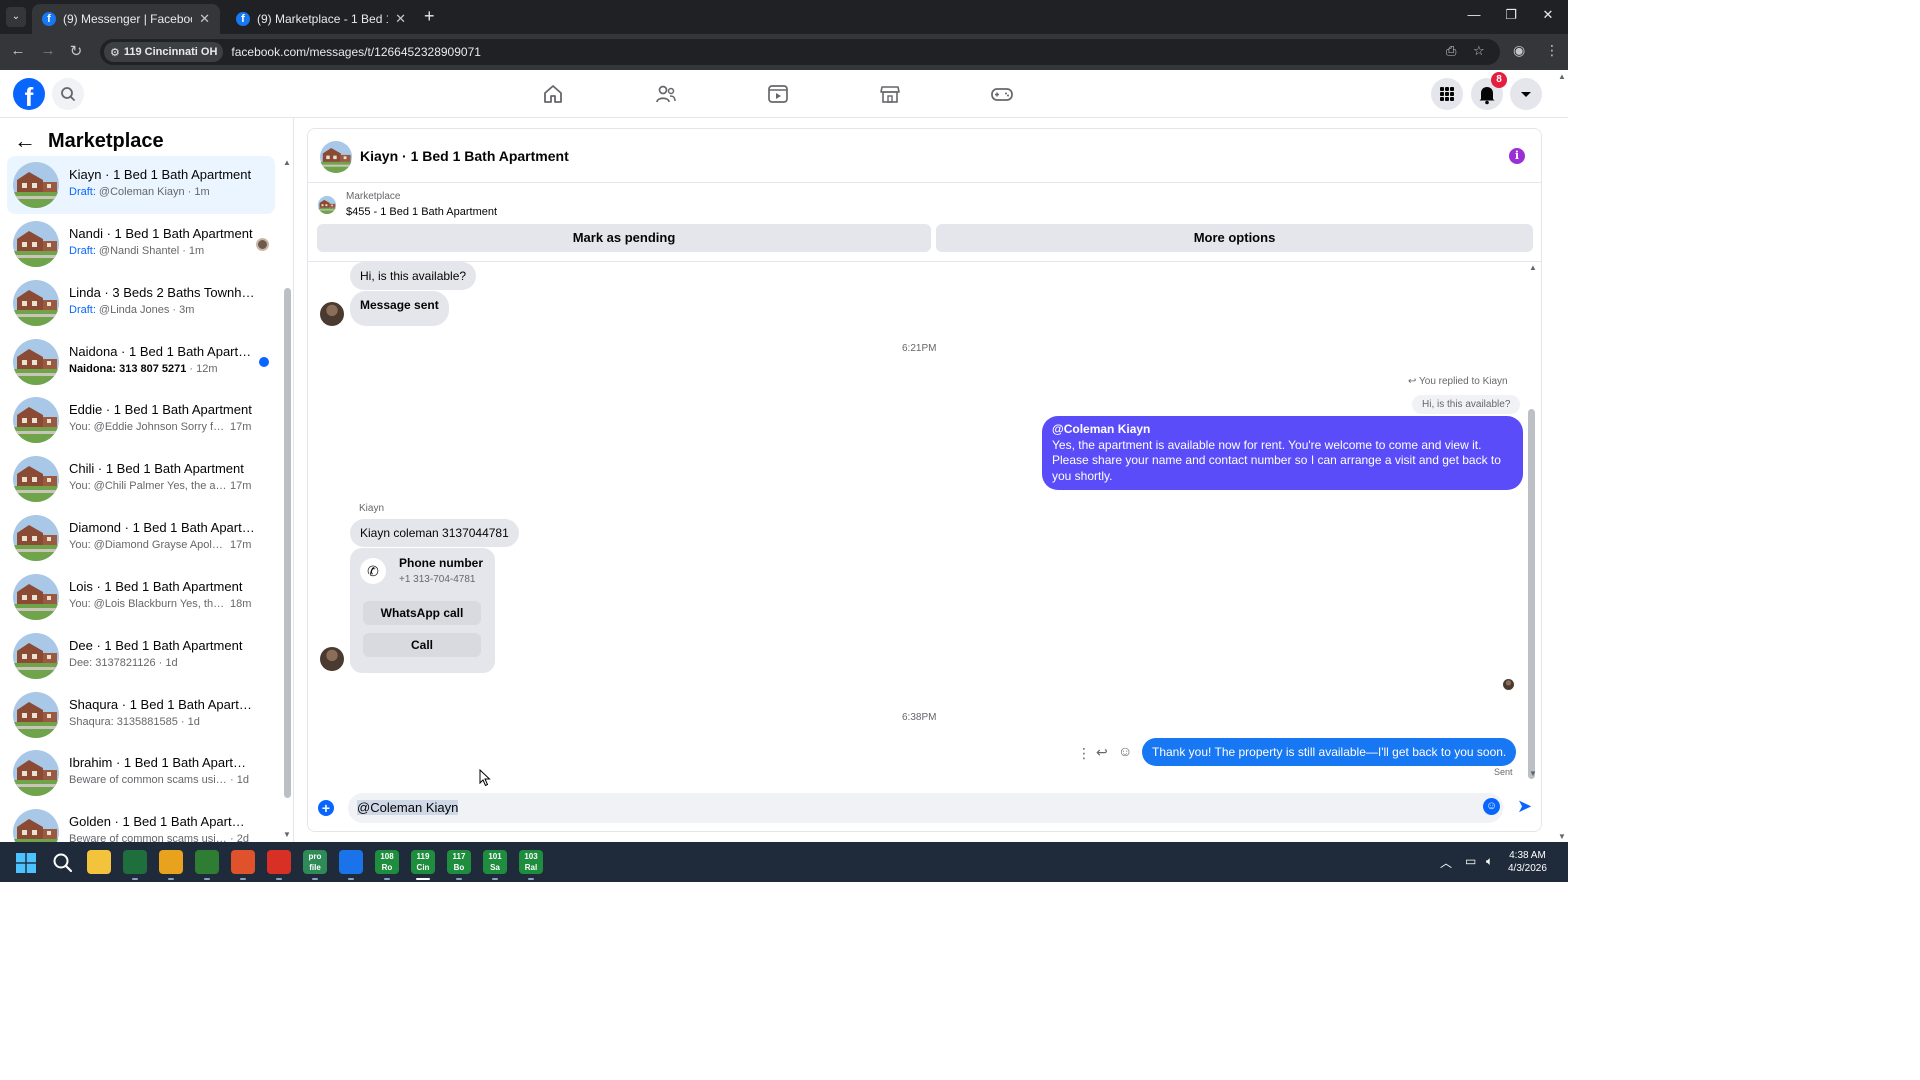 The width and height of the screenshot is (1920, 1080). What do you see at coordinates (1234, 238) in the screenshot?
I see `more-options-button: More options` at bounding box center [1234, 238].